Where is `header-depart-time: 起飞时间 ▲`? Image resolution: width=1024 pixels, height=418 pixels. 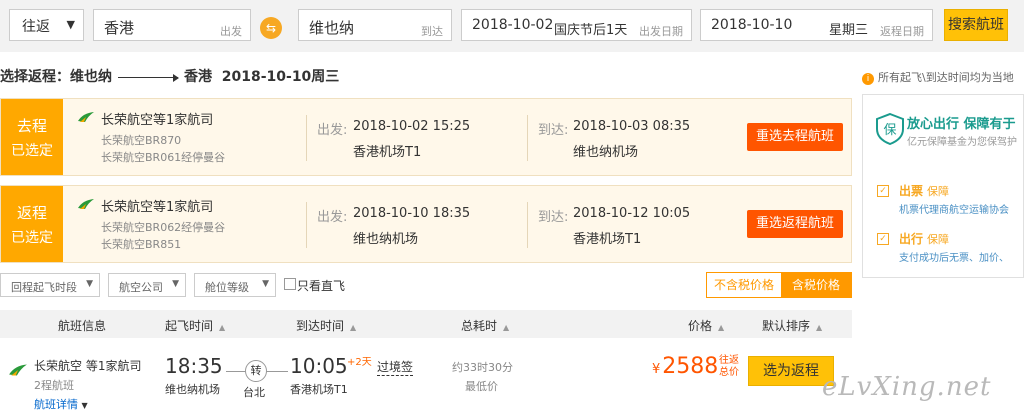
header-depart-time: 起飞时间 ▲ is located at coordinates (195, 325).